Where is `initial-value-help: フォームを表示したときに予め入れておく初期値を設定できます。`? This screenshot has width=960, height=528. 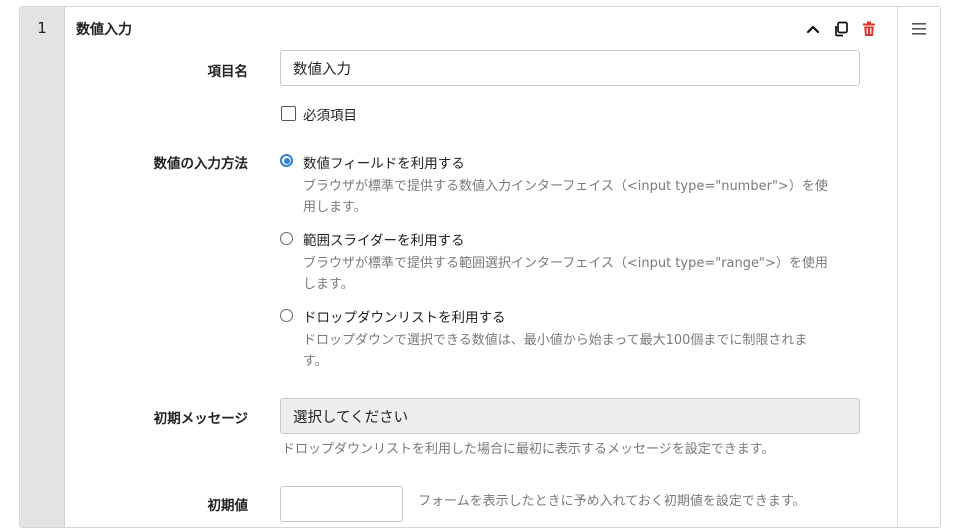 initial-value-help: フォームを表示したときに予め入れておく初期値を設定できます。 is located at coordinates (612, 501).